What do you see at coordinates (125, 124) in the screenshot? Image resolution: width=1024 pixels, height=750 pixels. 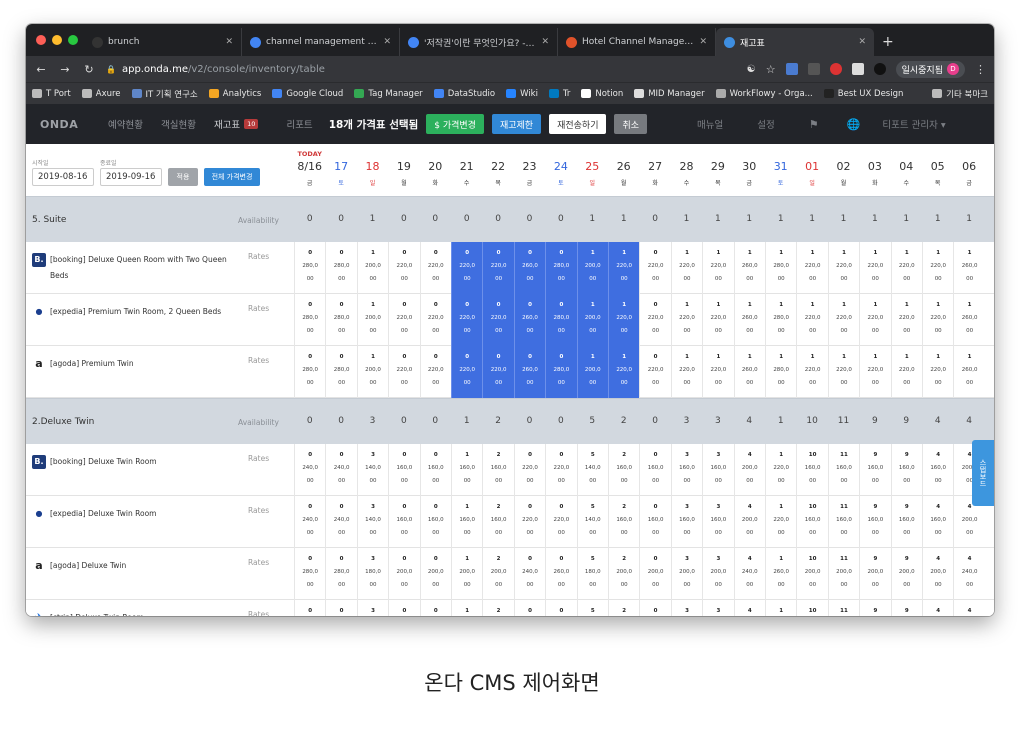 I see `nav-item: 예약현황` at bounding box center [125, 124].